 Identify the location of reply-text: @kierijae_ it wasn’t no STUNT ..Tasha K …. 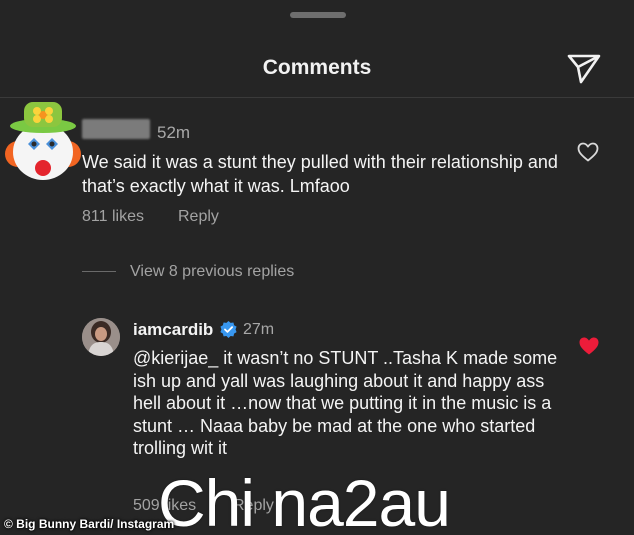
(345, 403).